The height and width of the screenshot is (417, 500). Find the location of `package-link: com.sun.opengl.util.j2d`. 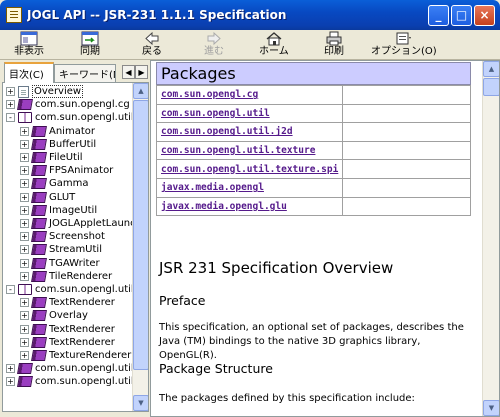

package-link: com.sun.opengl.util.j2d is located at coordinates (227, 131).